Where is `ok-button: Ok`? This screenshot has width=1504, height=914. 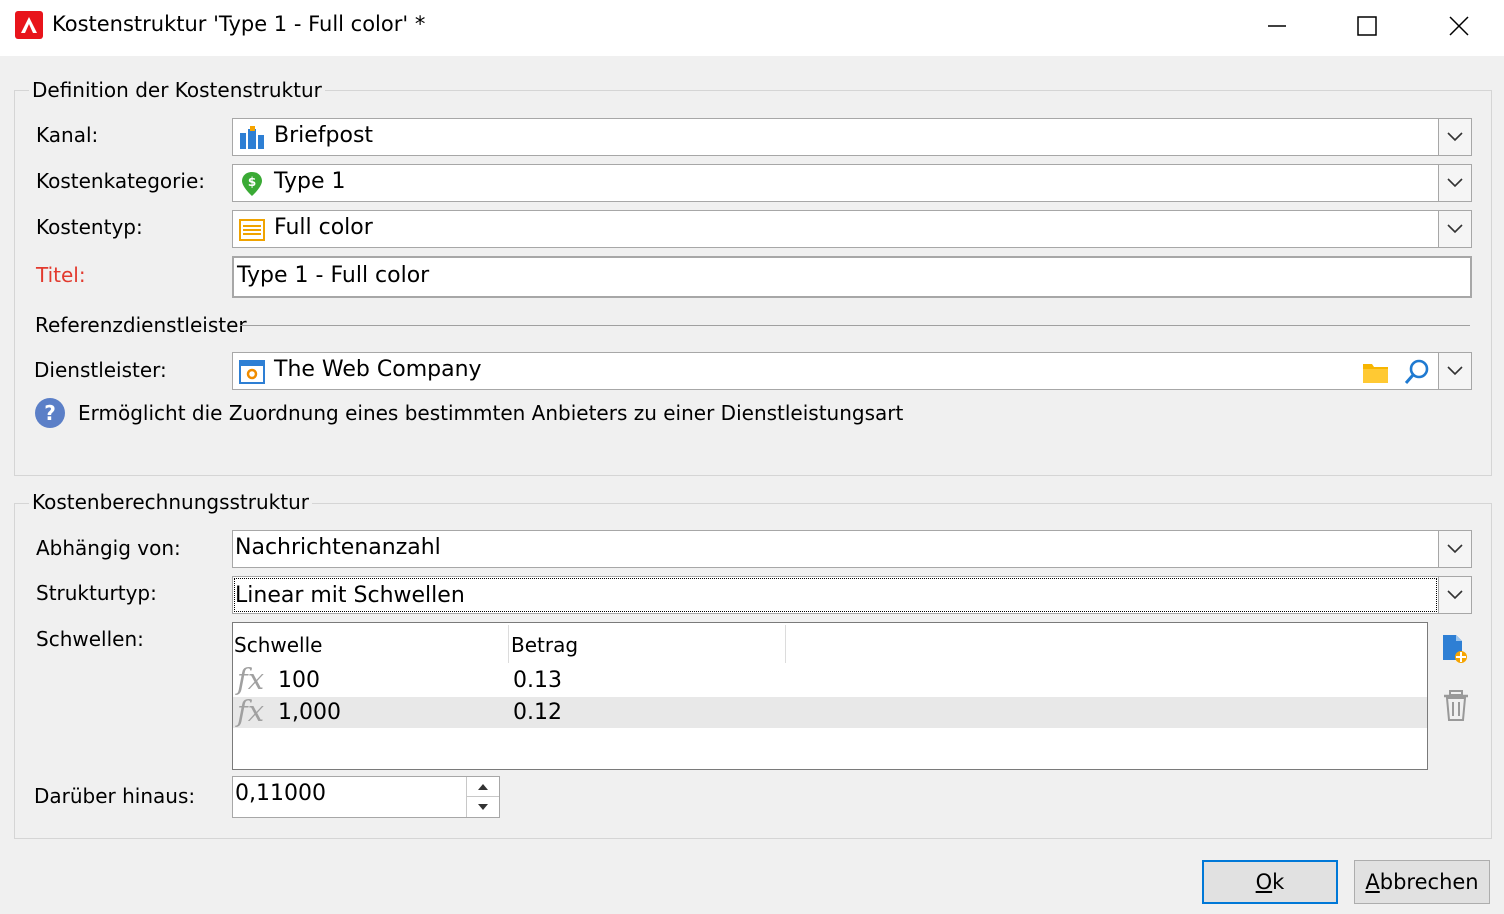 ok-button: Ok is located at coordinates (1270, 882).